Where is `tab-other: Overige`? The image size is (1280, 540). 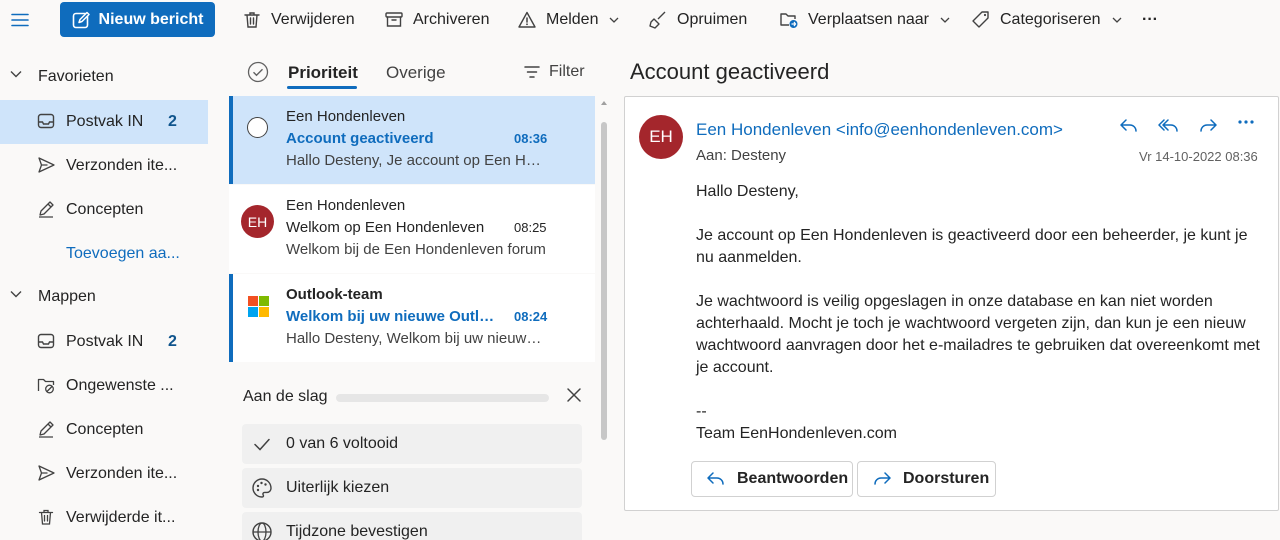 tab-other: Overige is located at coordinates (416, 73).